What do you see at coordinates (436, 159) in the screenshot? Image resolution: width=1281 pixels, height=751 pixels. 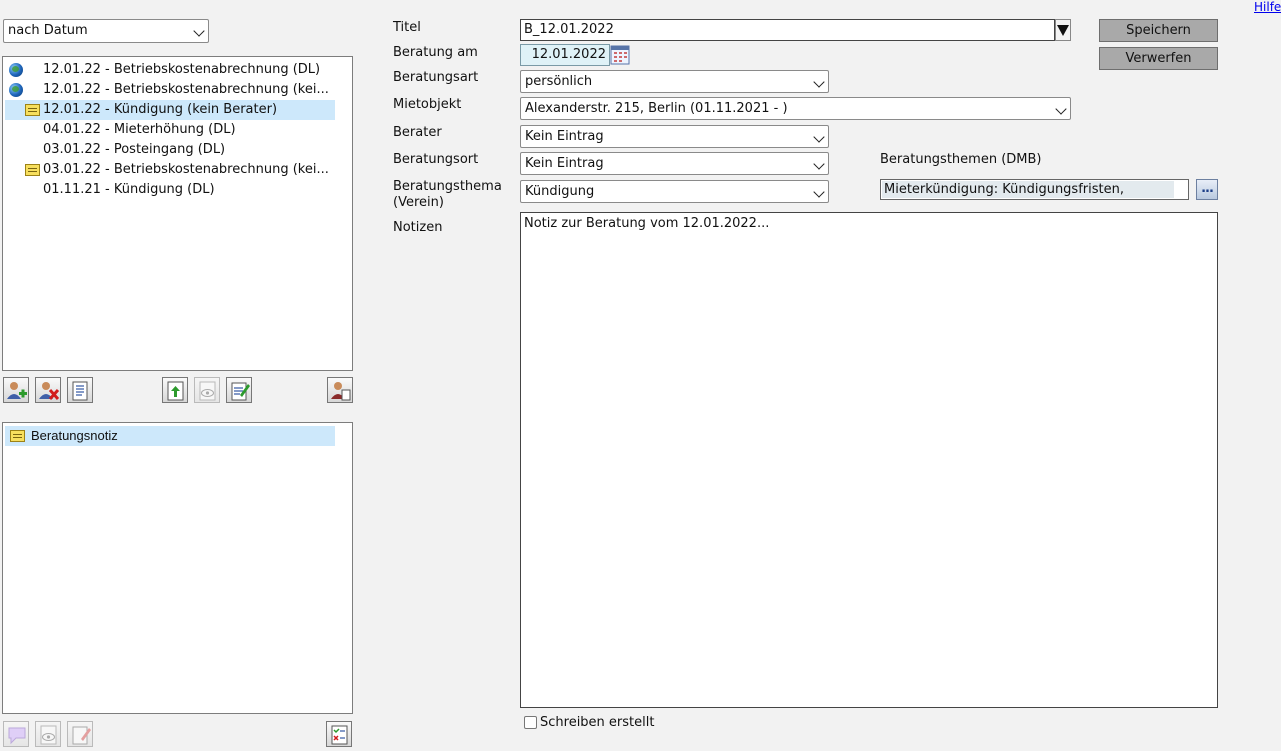 I see `beratungsort-label: Beratungsort` at bounding box center [436, 159].